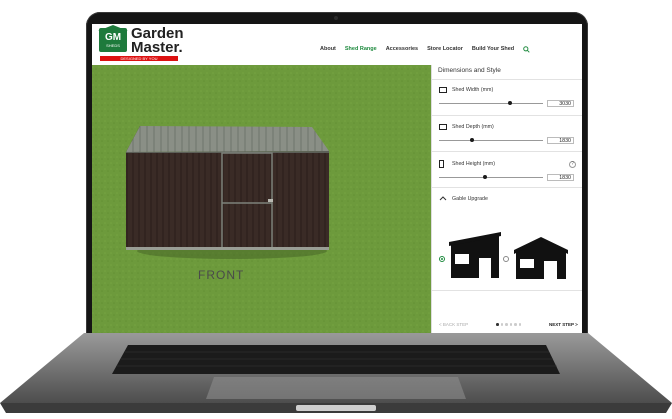 Image resolution: width=672 pixels, height=419 pixels. What do you see at coordinates (473, 164) in the screenshot?
I see `height-label: Shed Height (mm)` at bounding box center [473, 164].